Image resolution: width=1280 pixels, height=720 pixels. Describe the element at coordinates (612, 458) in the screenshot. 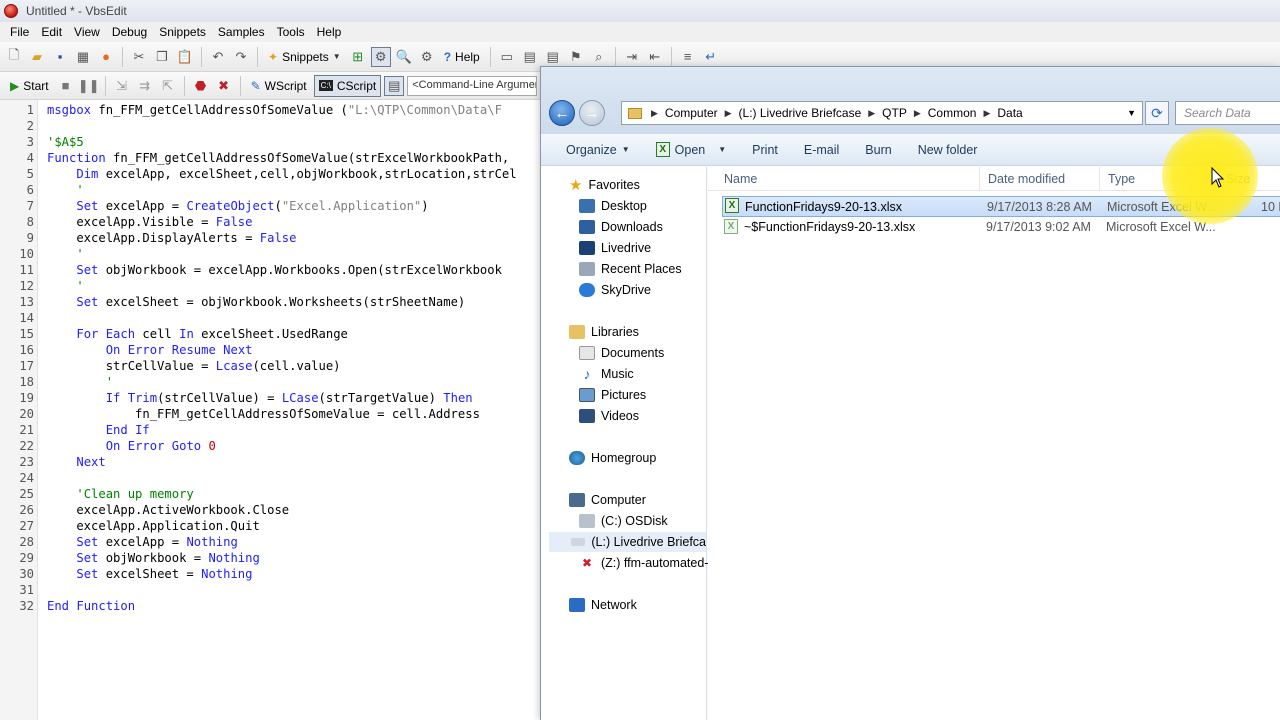

I see `nav-homegroup: Homegroup` at that location.